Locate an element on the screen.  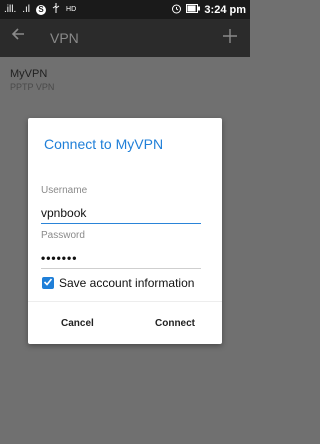
username-field: vpnbook is located at coordinates (121, 215).